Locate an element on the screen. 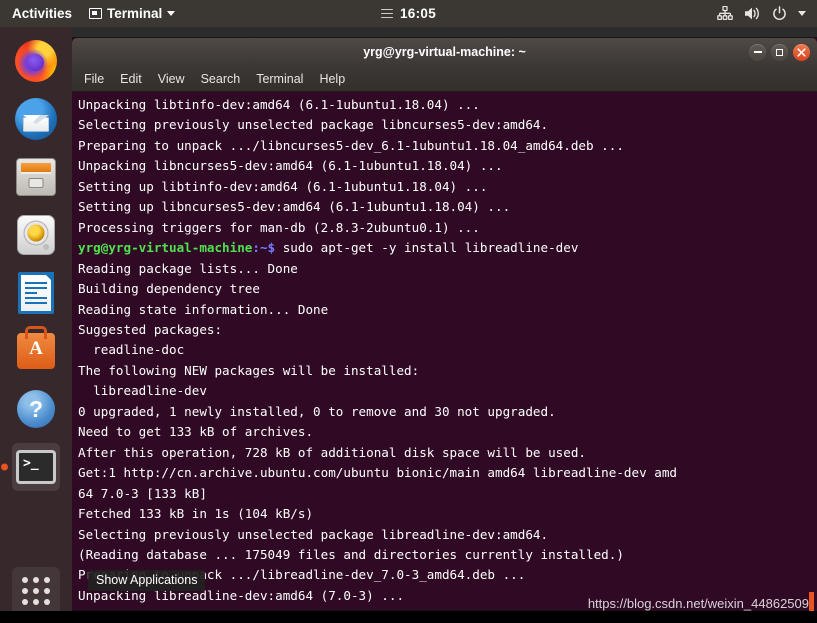  menu-view: View is located at coordinates (171, 79).